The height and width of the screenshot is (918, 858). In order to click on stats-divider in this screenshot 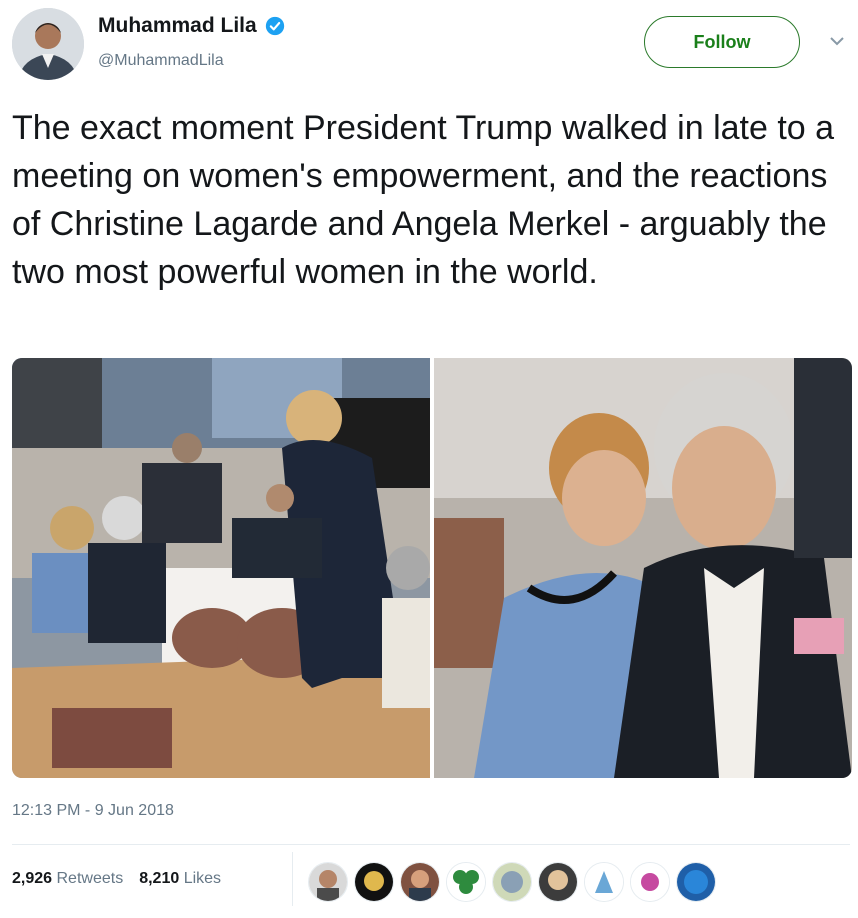, I will do `click(292, 879)`.